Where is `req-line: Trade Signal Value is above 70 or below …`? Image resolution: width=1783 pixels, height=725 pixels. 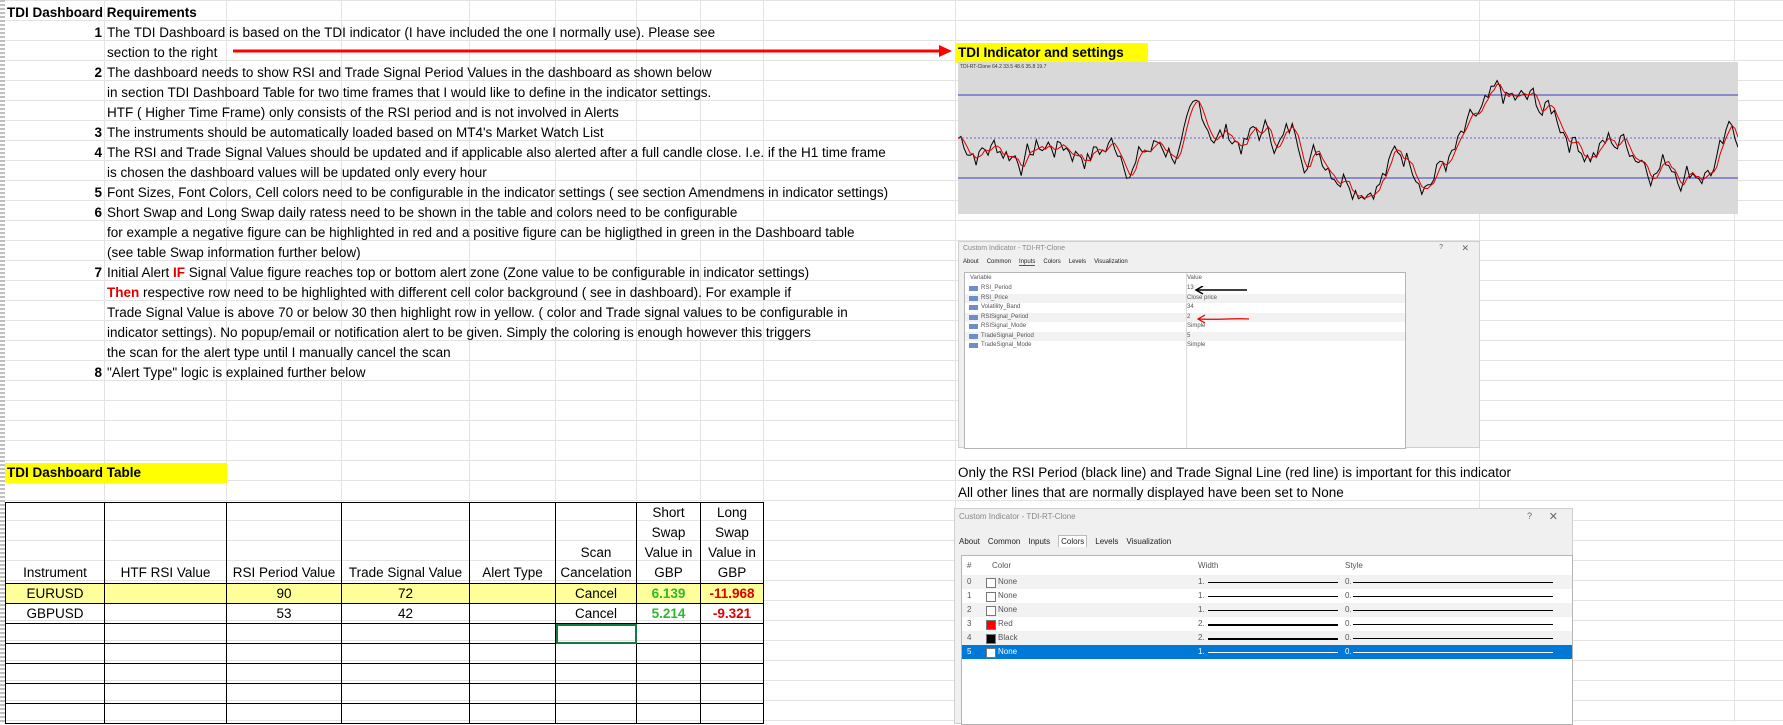 req-line: Trade Signal Value is above 70 or below … is located at coordinates (477, 313).